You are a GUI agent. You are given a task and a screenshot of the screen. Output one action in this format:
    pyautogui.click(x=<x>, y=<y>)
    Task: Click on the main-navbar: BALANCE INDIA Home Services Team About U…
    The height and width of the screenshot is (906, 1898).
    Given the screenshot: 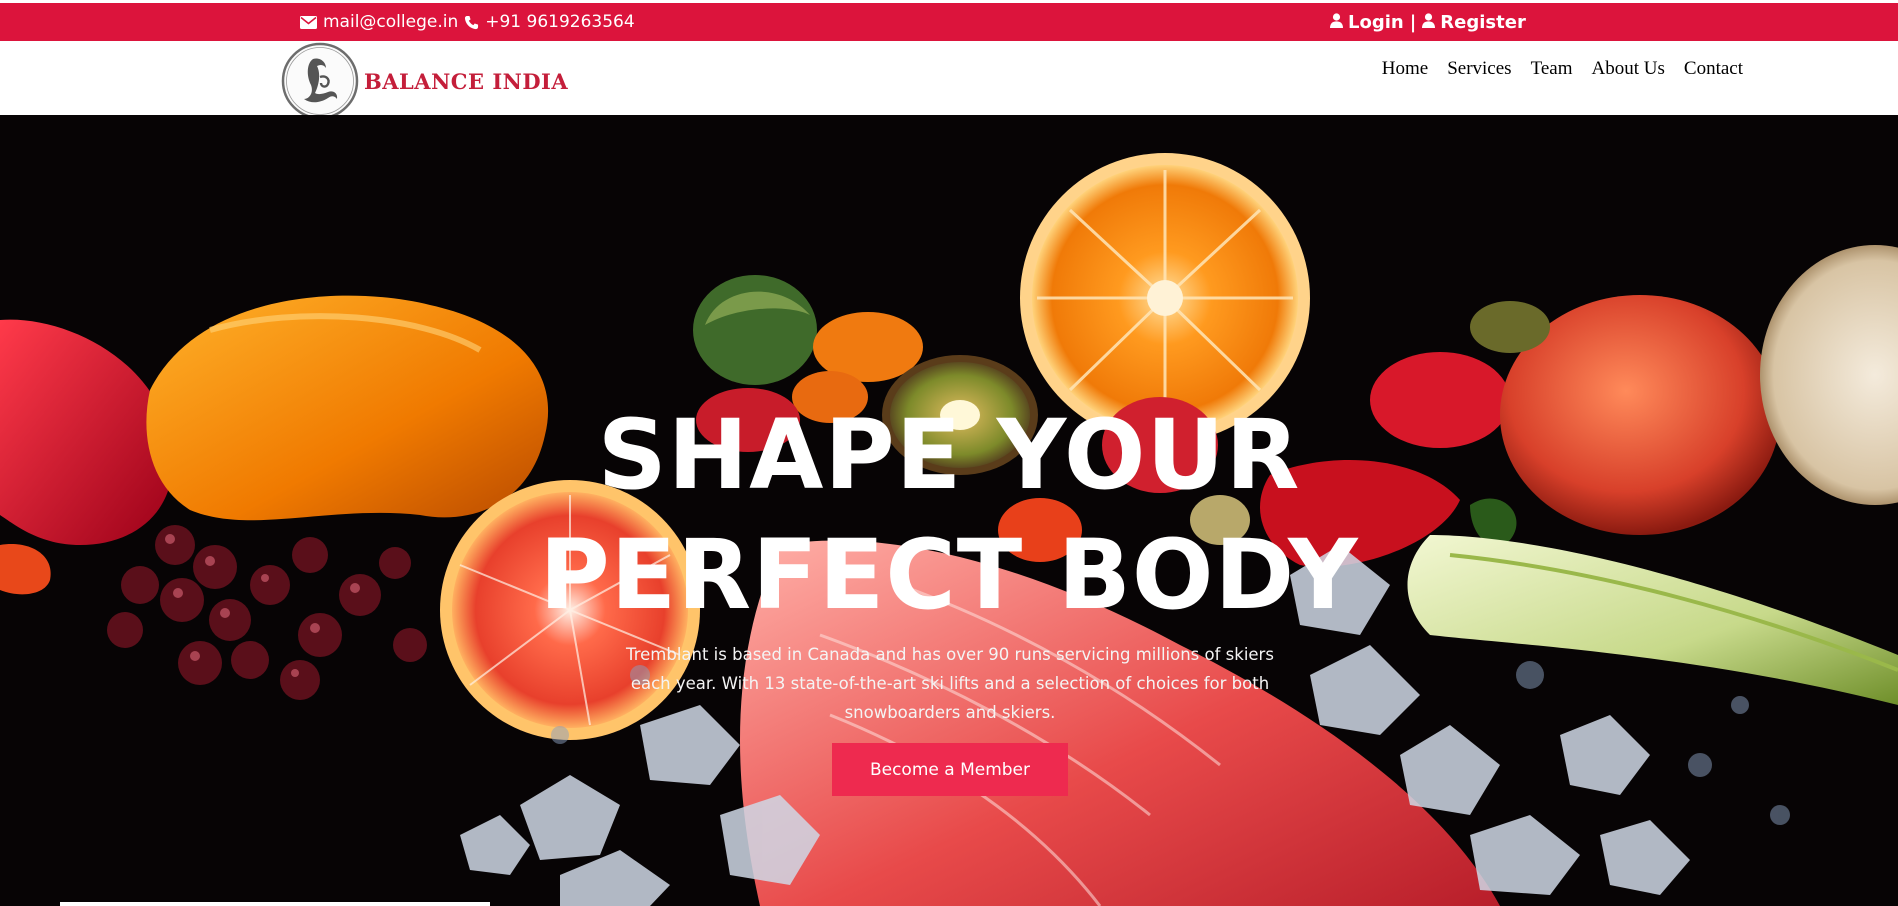 What is the action you would take?
    pyautogui.click(x=949, y=80)
    